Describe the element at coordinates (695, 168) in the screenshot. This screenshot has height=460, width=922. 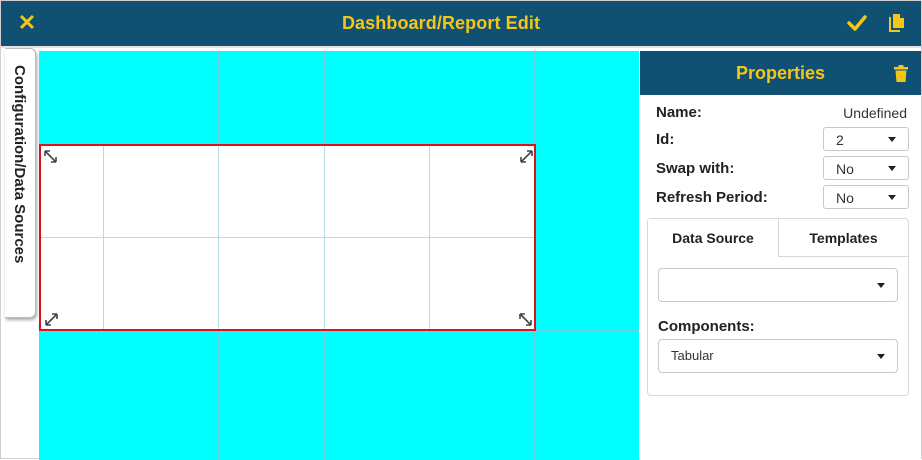
I see `swap-label: Swap with:` at that location.